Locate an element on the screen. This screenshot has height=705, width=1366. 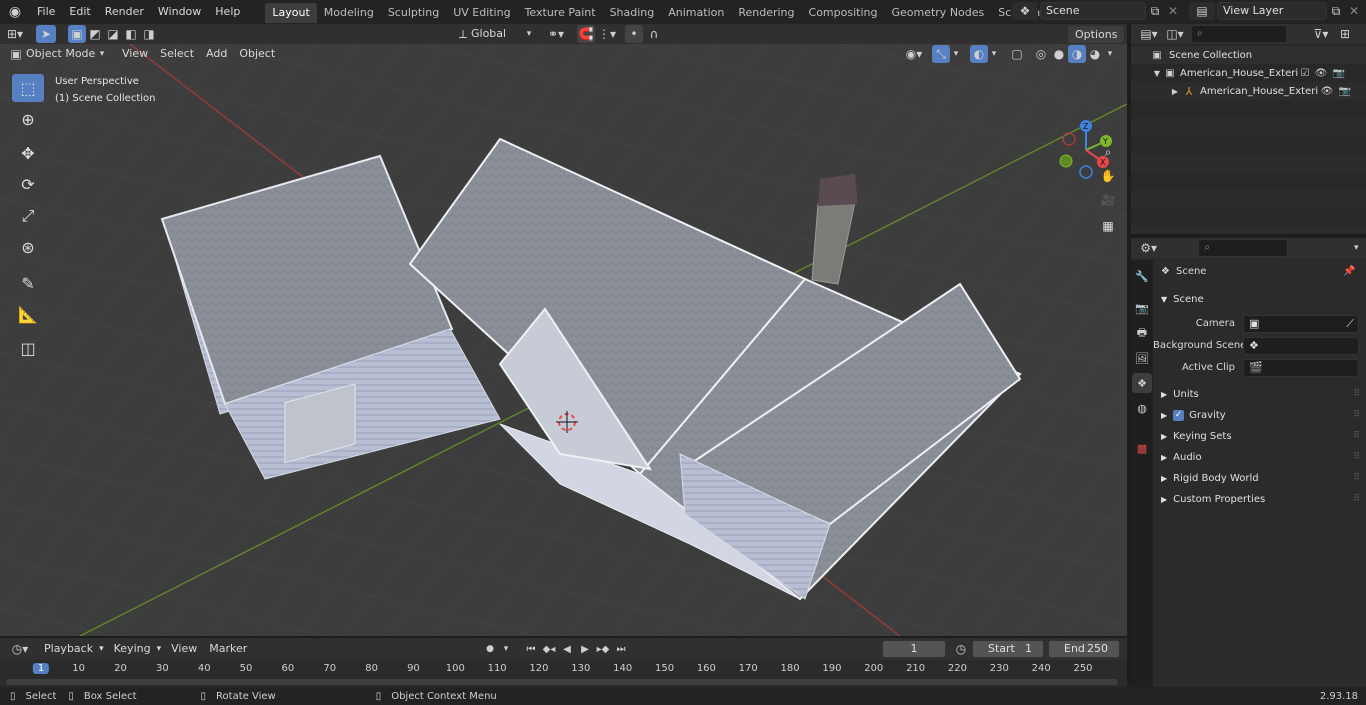
falloff-icon: ∩ is located at coordinates (654, 34).